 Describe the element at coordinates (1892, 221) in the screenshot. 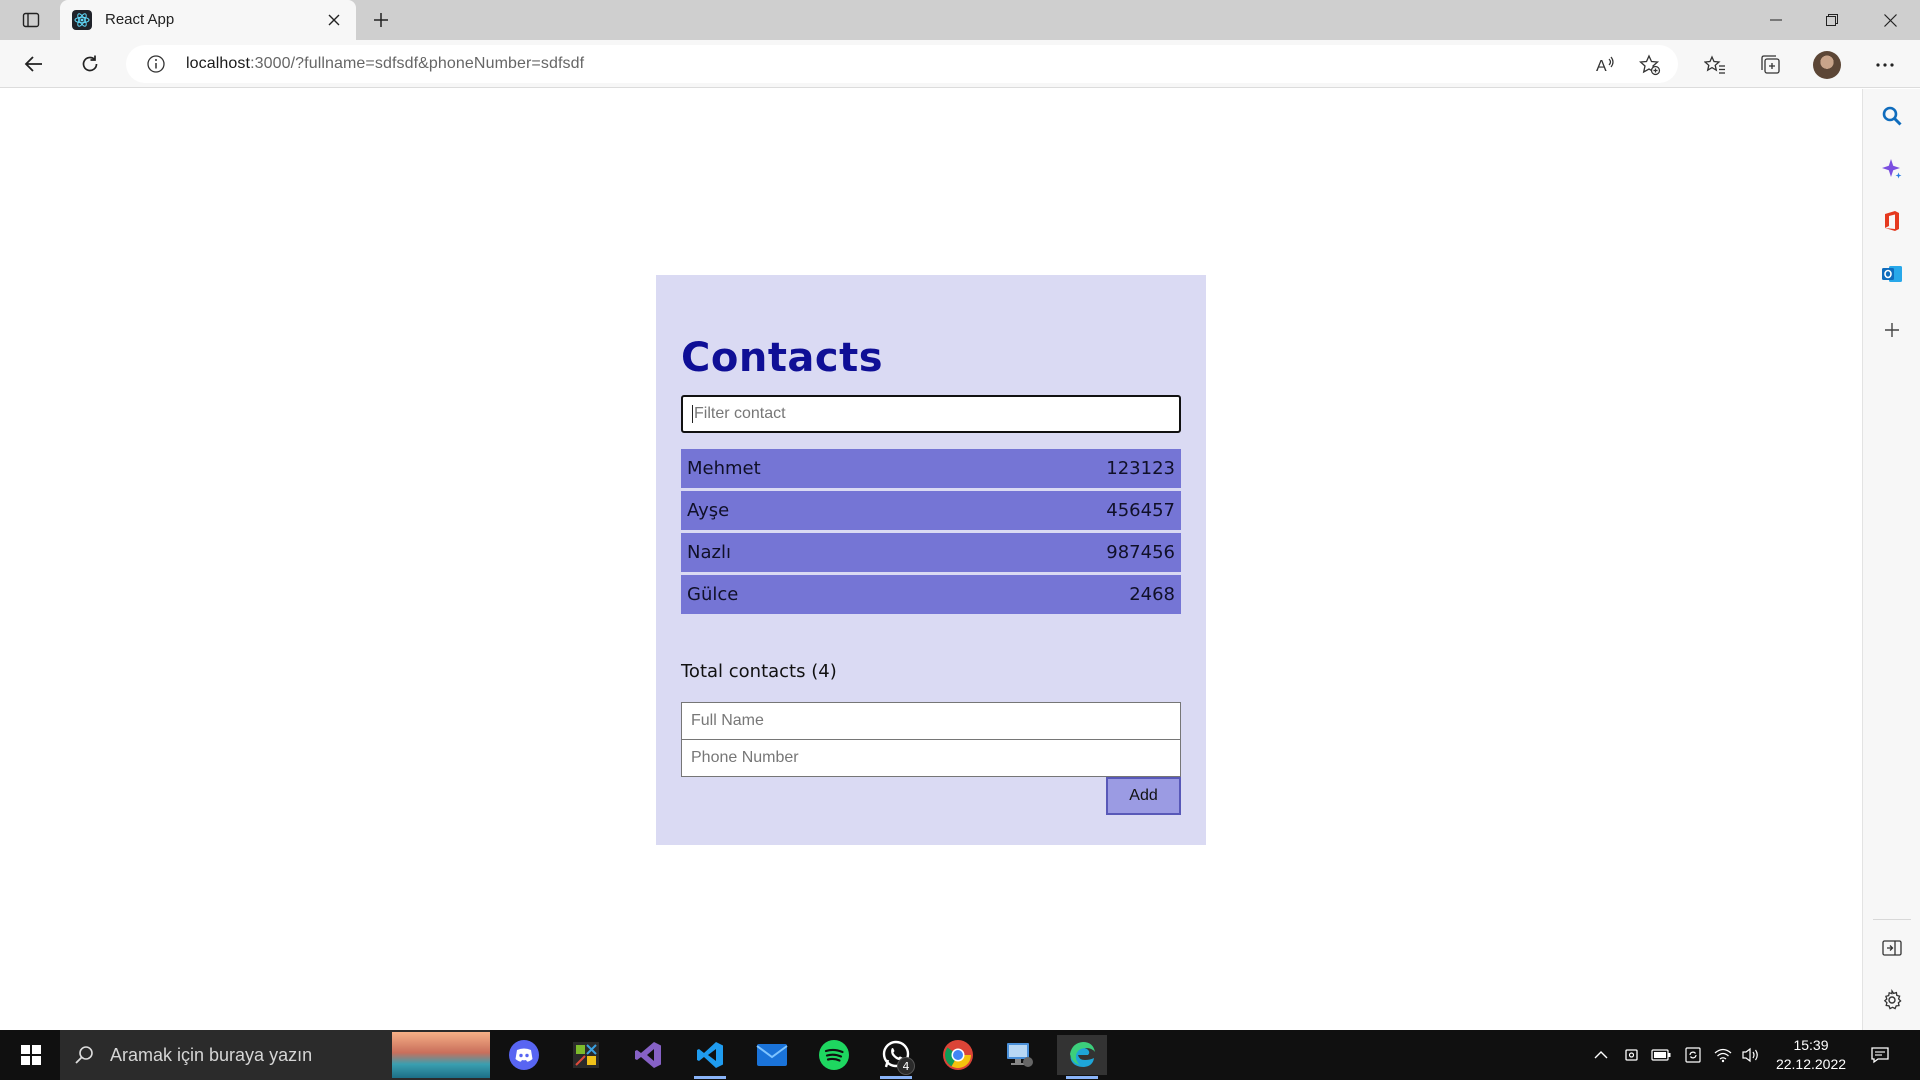

I see `office-icon` at that location.